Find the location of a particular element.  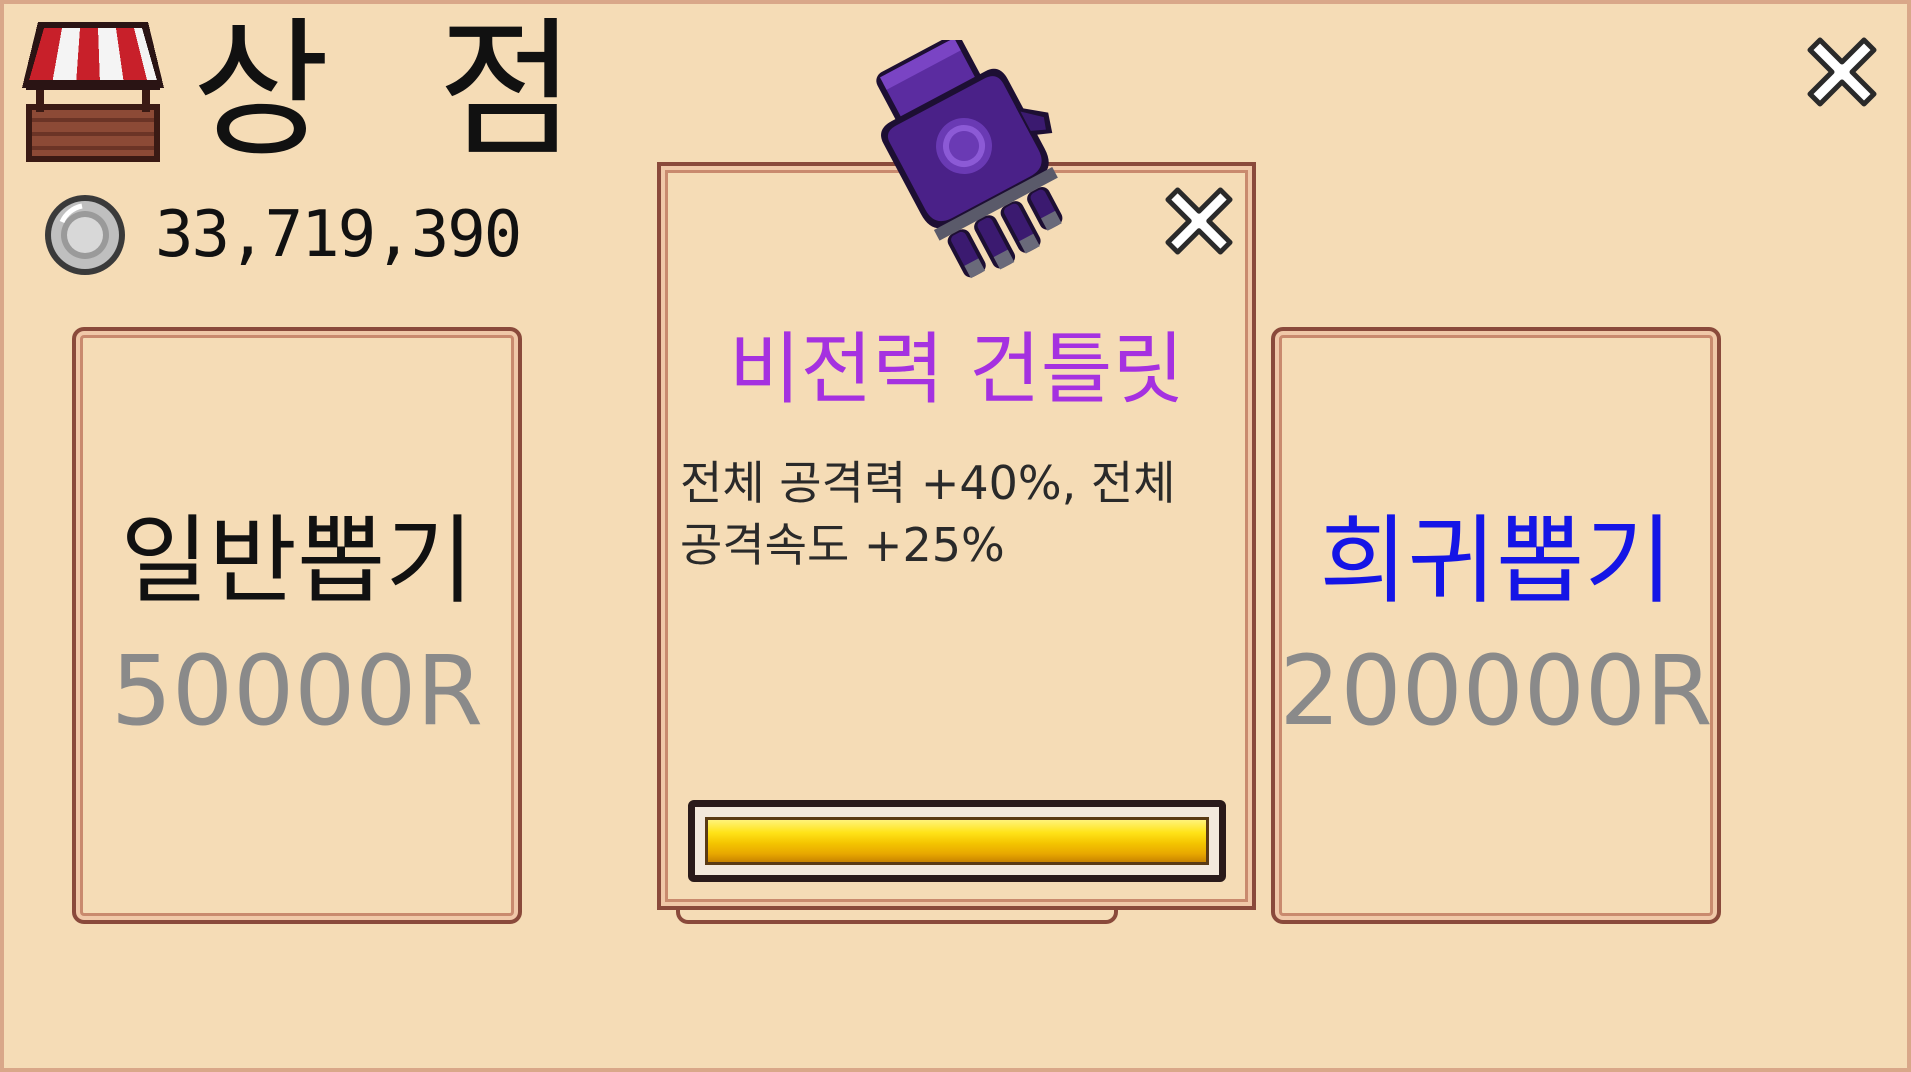

progress-fill is located at coordinates (957, 841).